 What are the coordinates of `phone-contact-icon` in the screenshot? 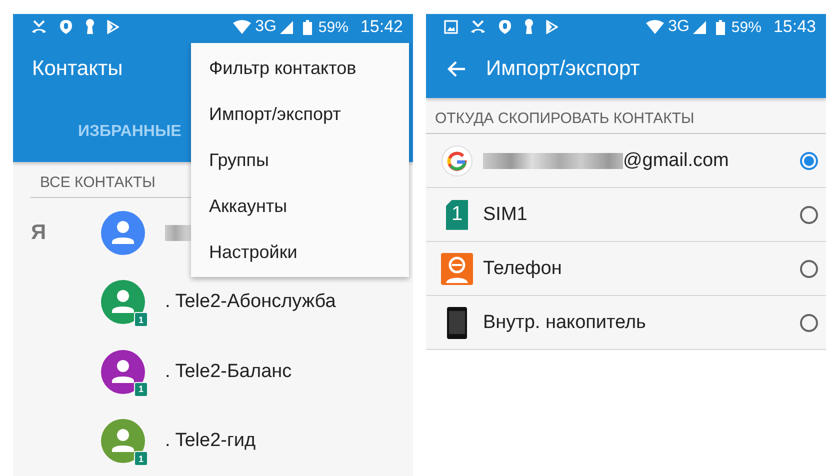 It's located at (457, 268).